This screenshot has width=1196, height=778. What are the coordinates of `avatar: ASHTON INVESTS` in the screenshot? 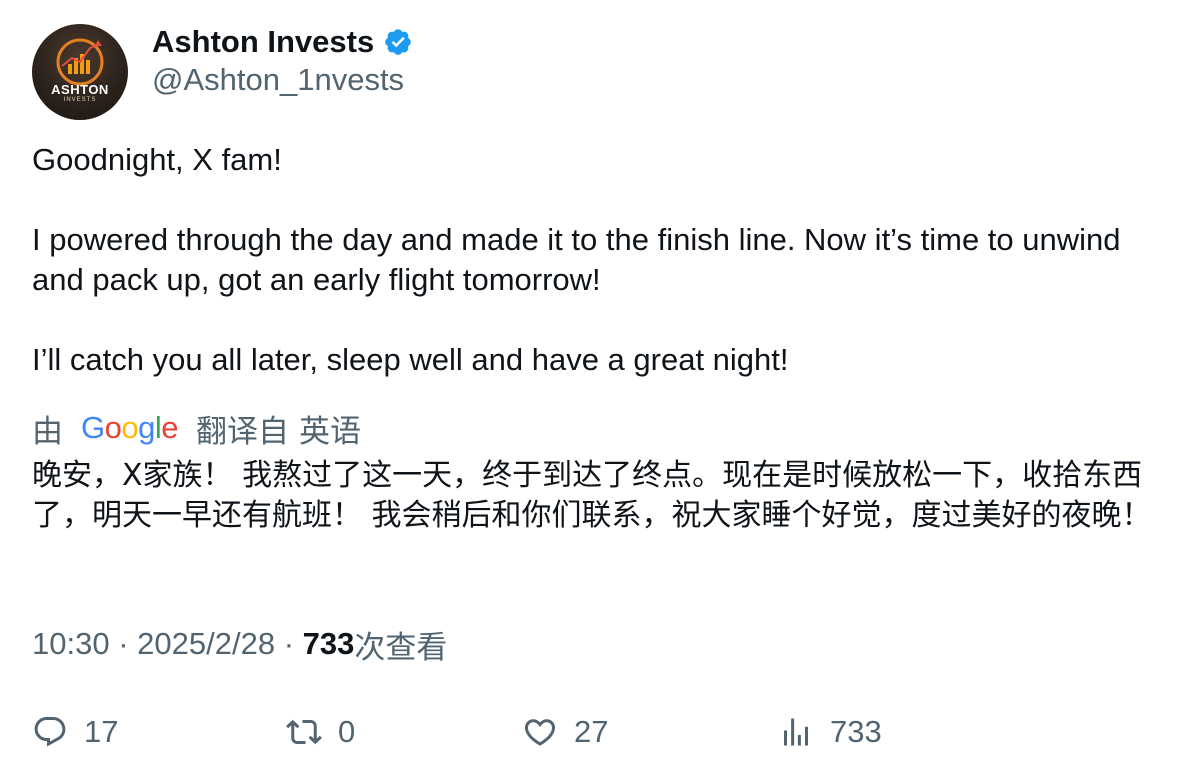 It's located at (80, 72).